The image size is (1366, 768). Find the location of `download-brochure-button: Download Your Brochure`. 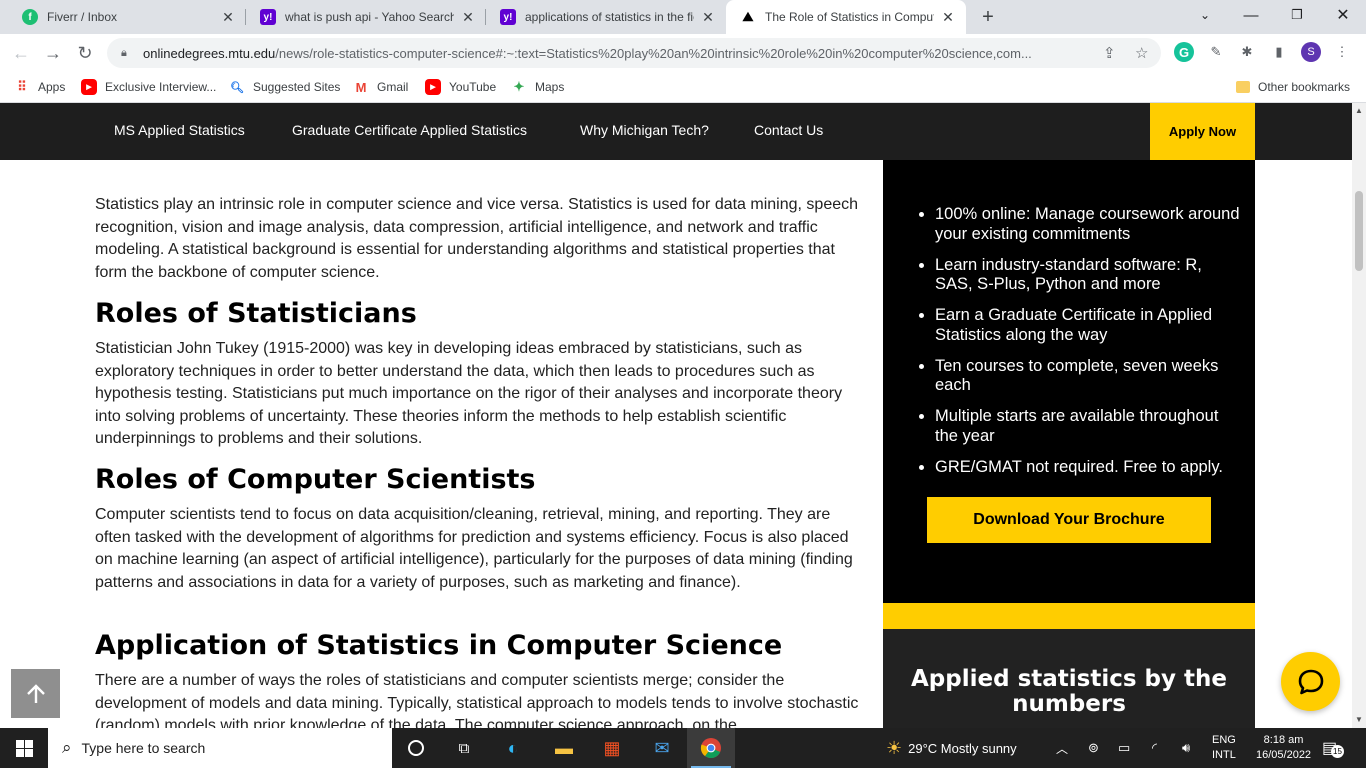

download-brochure-button: Download Your Brochure is located at coordinates (1069, 520).